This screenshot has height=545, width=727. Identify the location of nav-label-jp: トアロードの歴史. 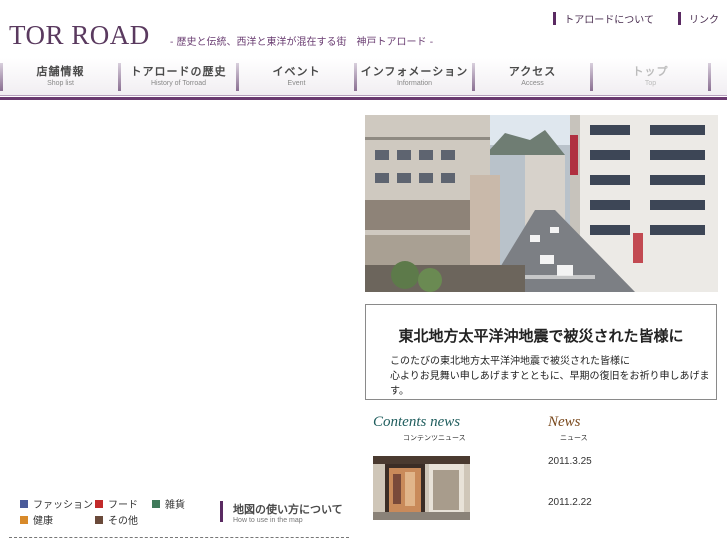
(178, 71).